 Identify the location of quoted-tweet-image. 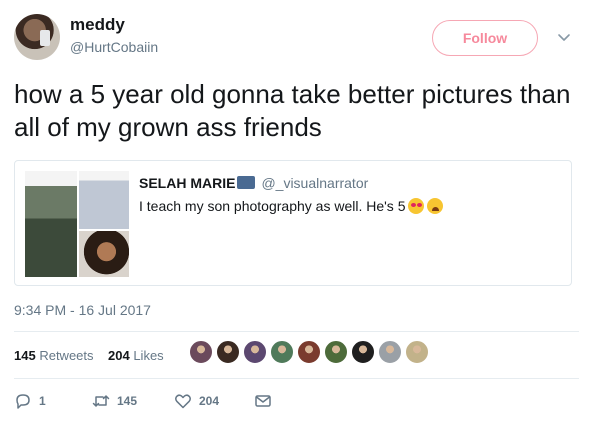
(77, 224).